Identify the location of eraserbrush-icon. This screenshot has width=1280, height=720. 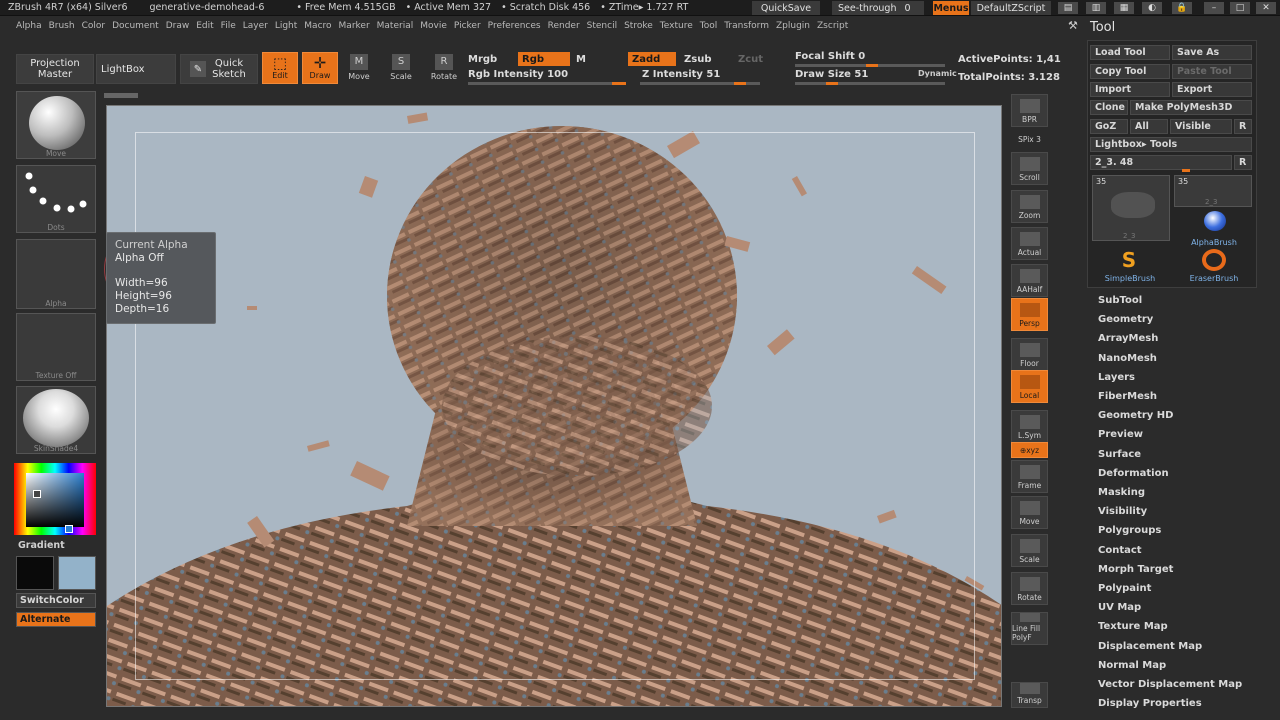
(1214, 260).